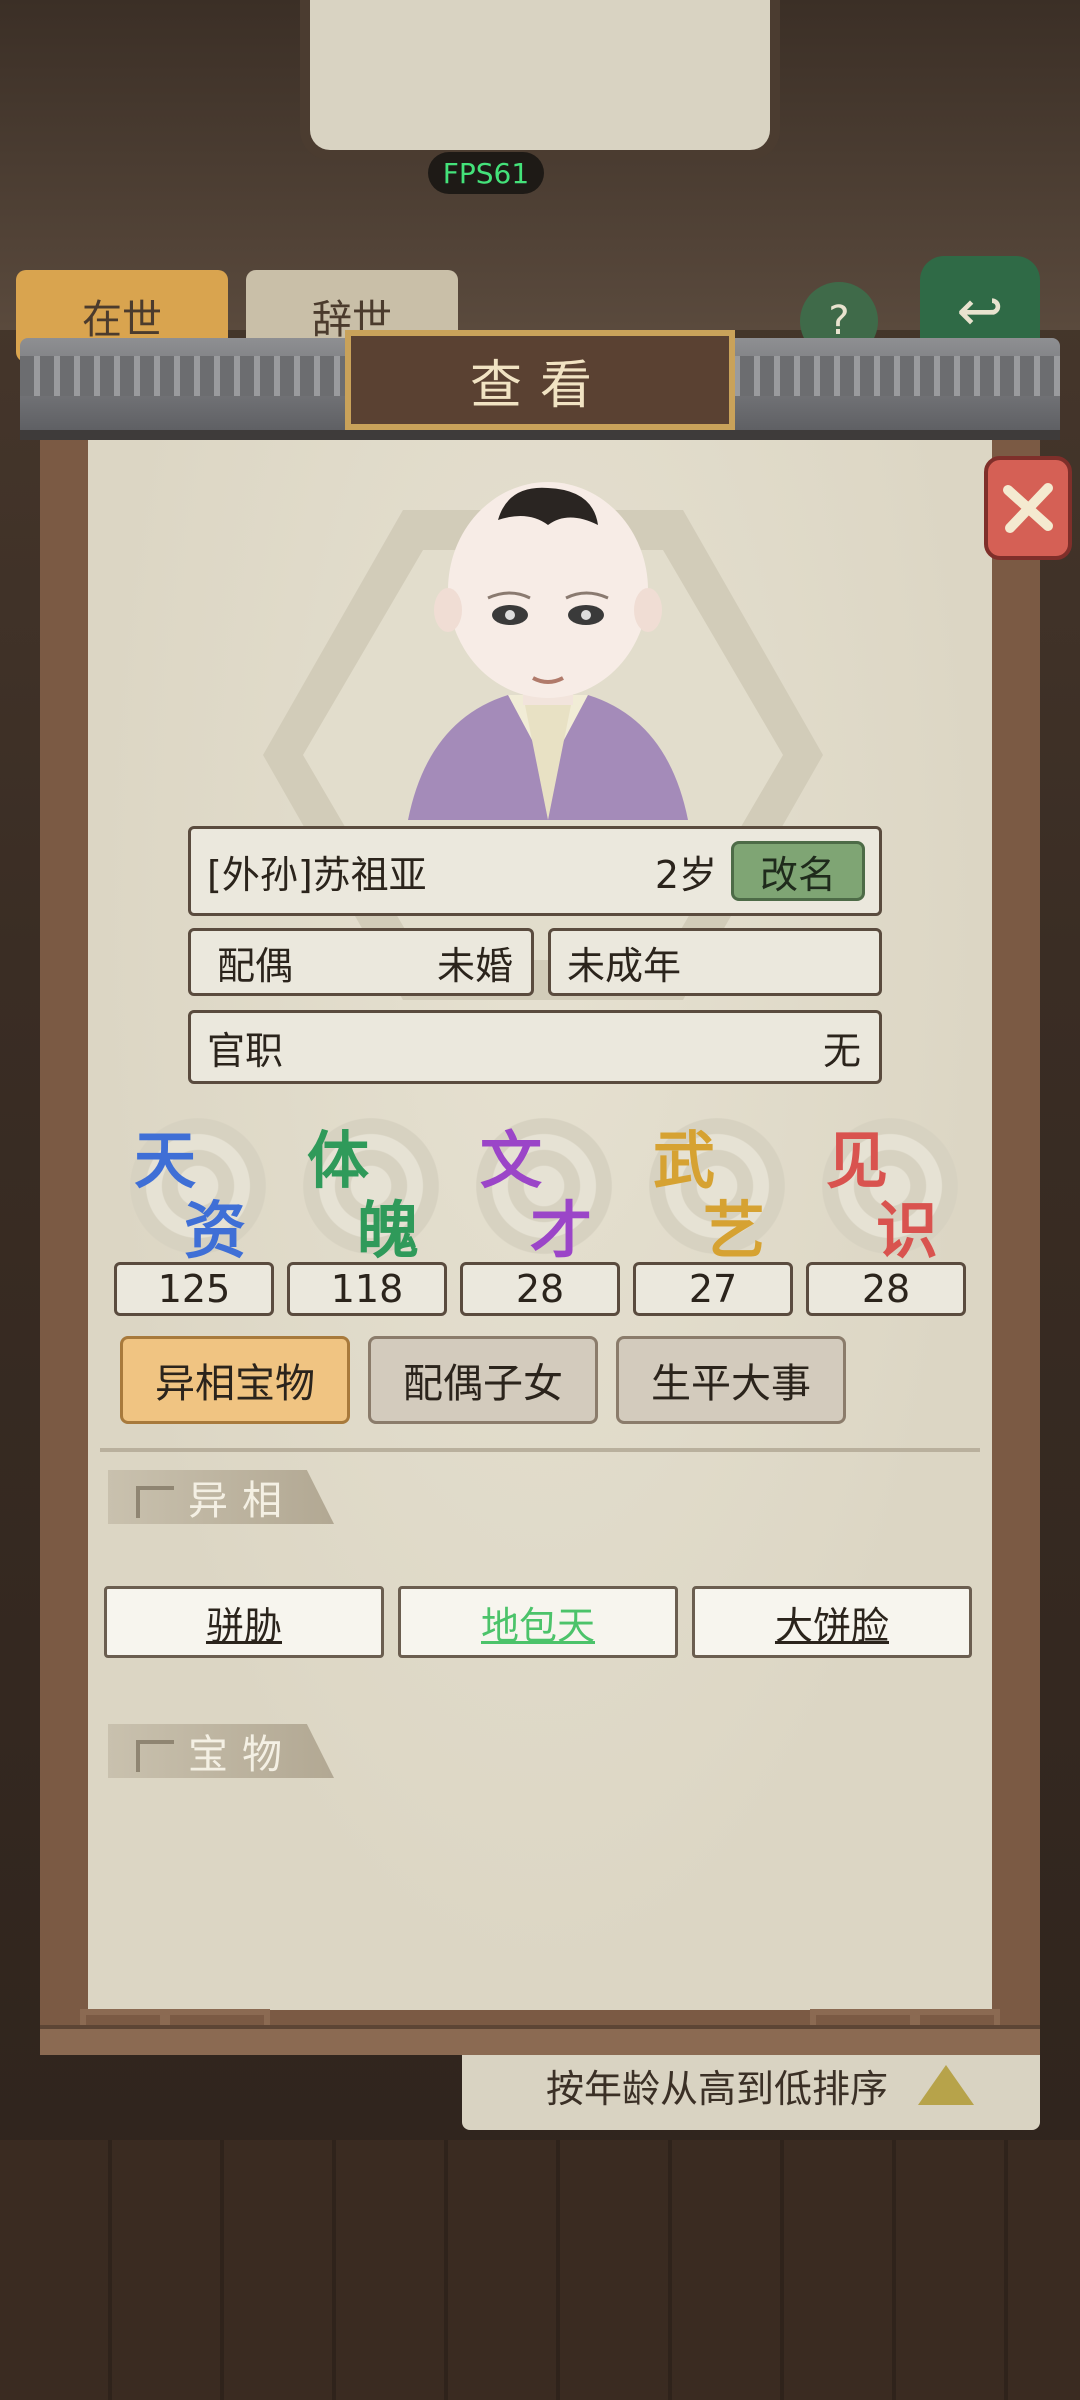  I want to click on close-button, so click(1028, 508).